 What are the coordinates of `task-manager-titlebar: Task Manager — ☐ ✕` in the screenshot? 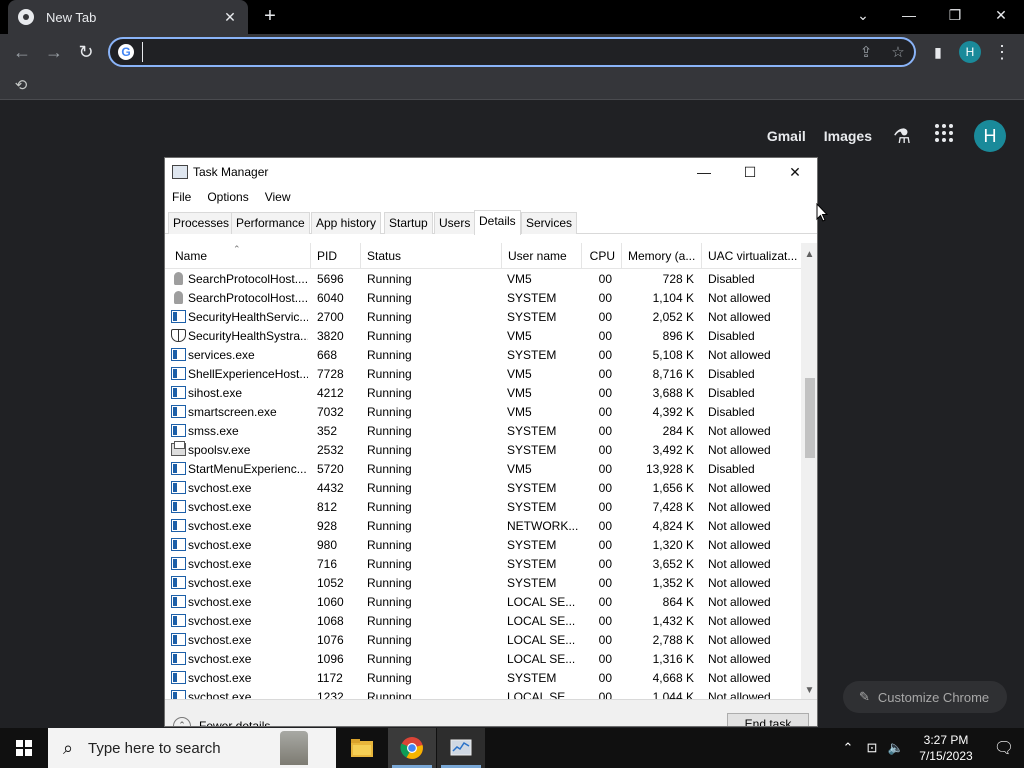 It's located at (491, 173).